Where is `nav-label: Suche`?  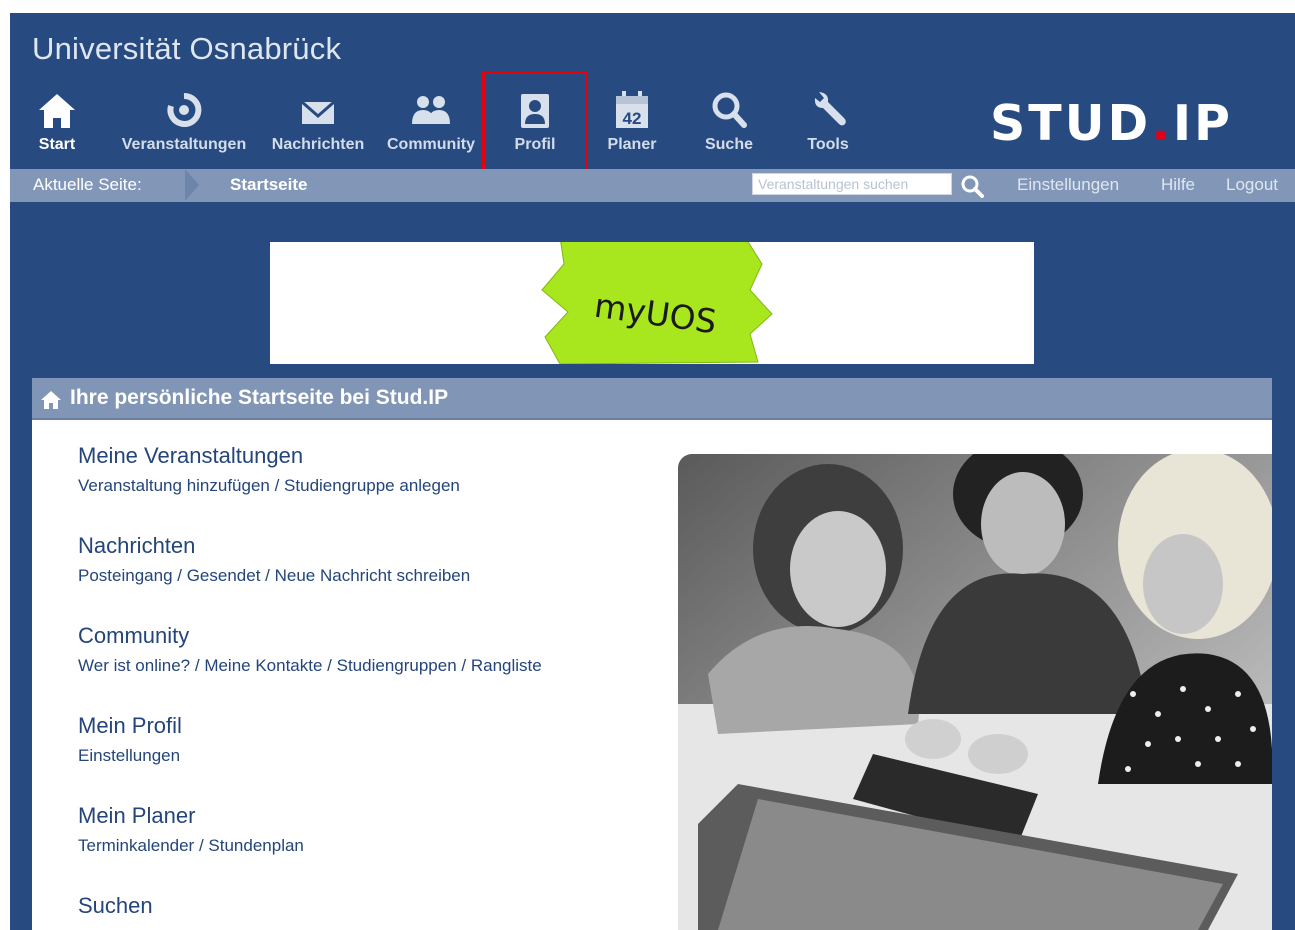 nav-label: Suche is located at coordinates (728, 144).